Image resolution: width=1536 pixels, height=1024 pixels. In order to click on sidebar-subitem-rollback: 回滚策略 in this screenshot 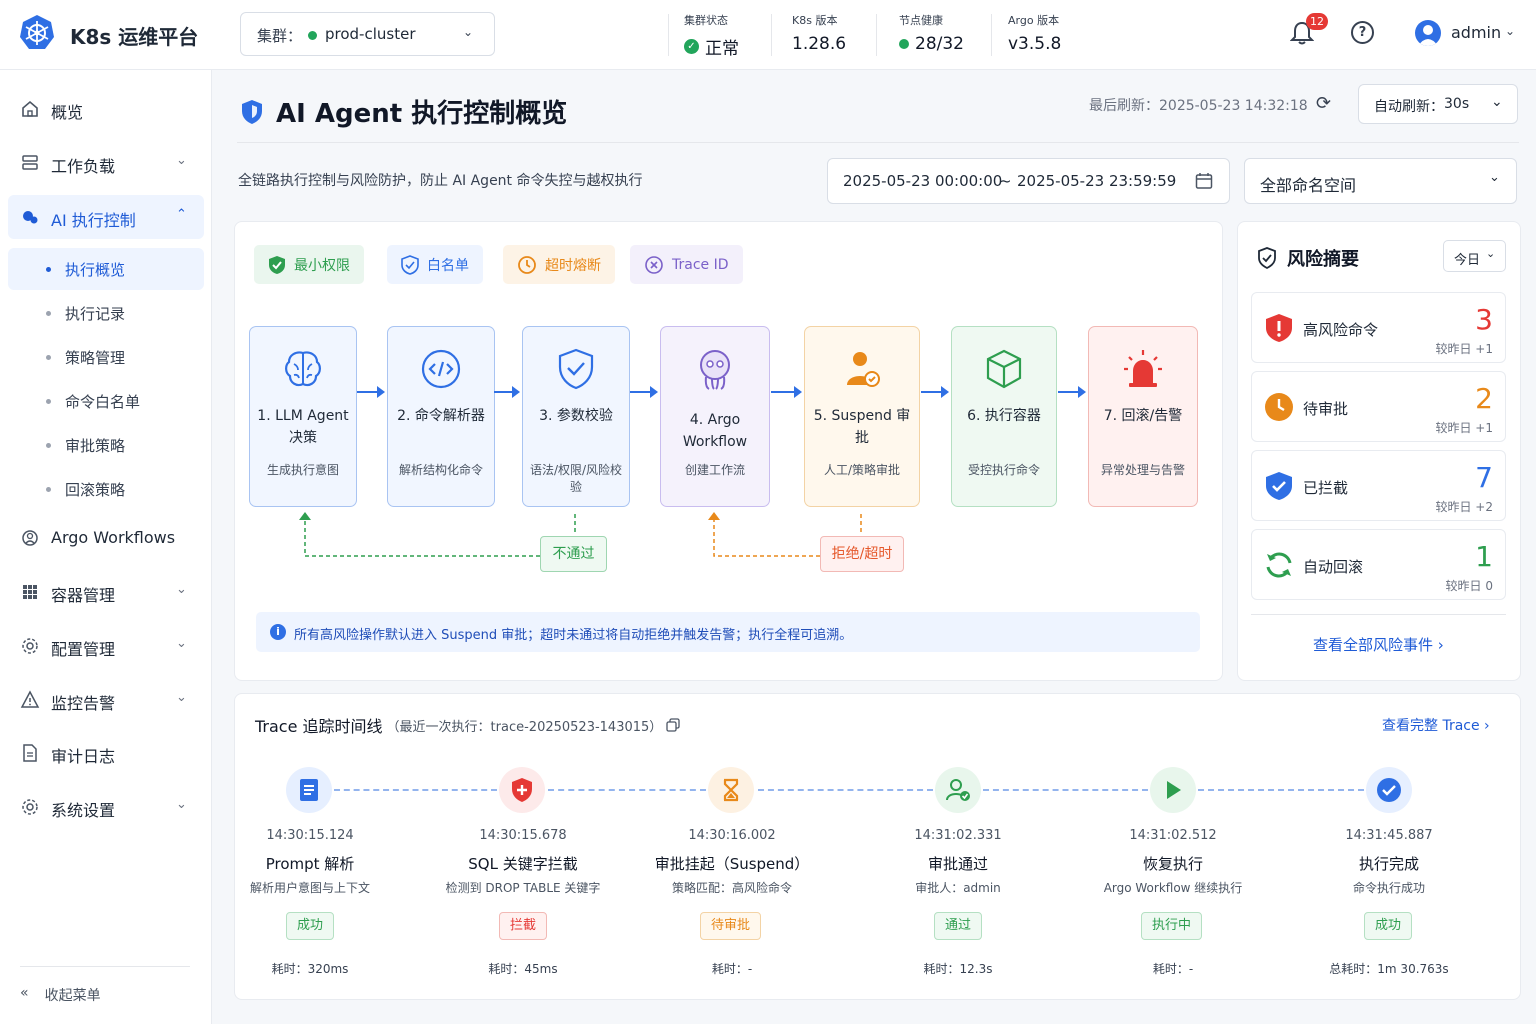, I will do `click(106, 489)`.